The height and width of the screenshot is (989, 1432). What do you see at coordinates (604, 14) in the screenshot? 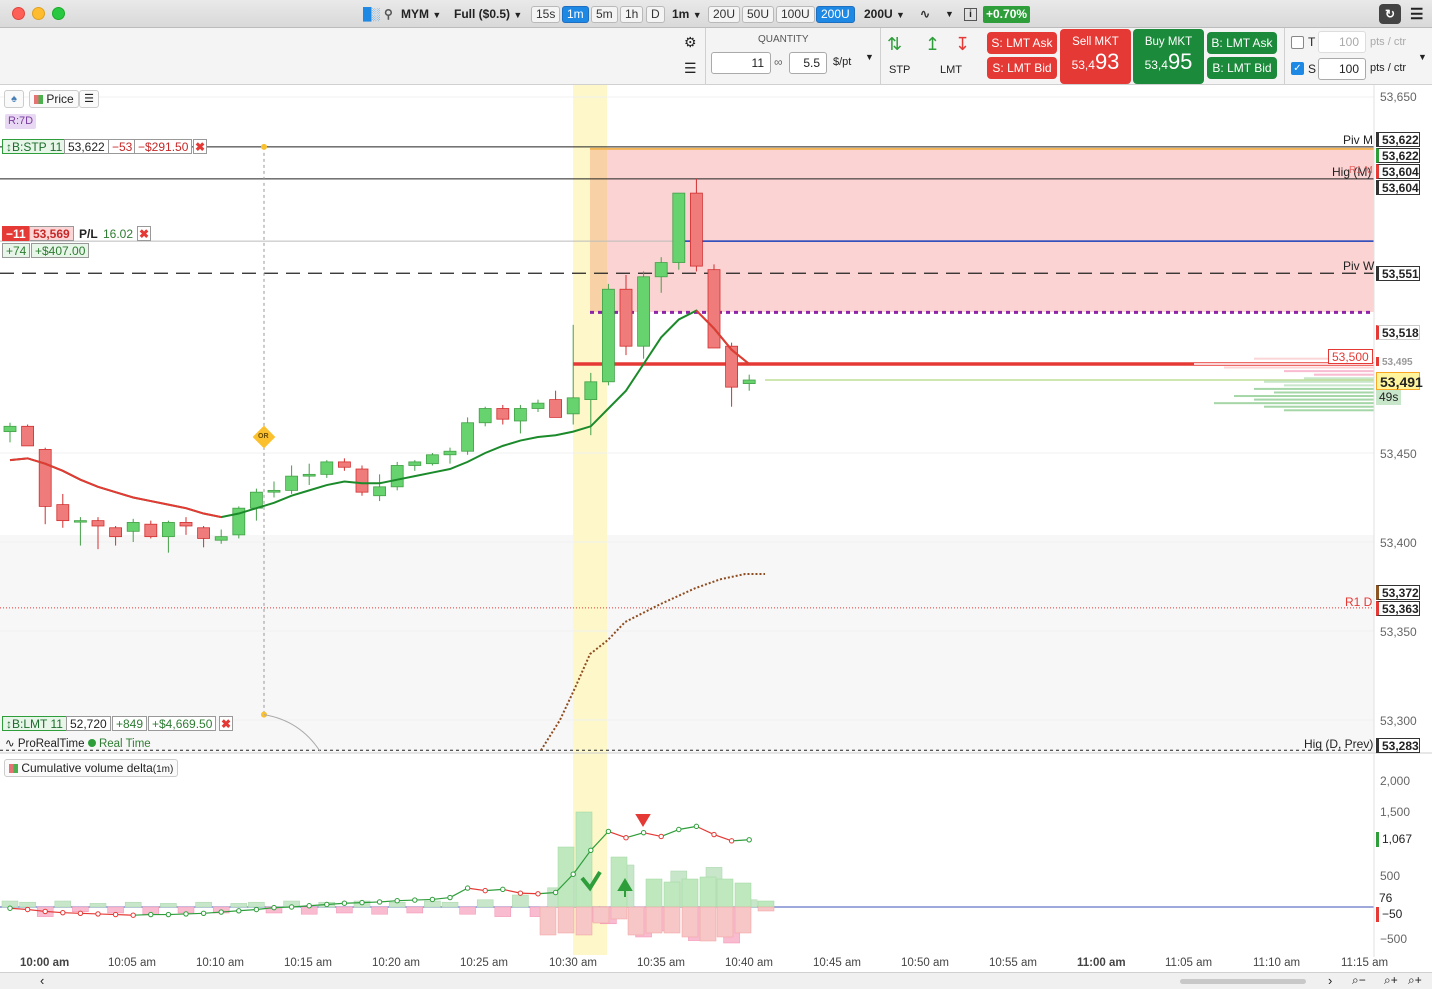
I see `timeframe-5m: 5m` at bounding box center [604, 14].